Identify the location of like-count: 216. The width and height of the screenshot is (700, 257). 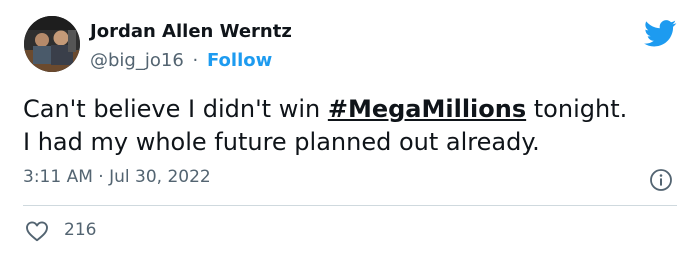
(80, 230).